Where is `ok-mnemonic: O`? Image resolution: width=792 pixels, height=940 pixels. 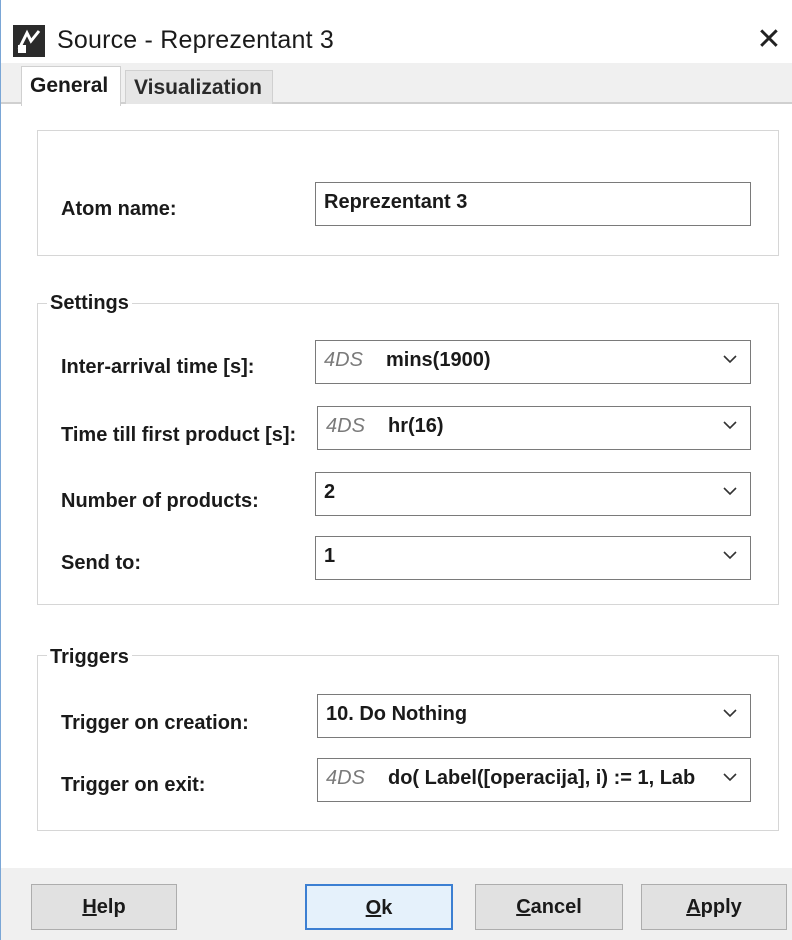
ok-mnemonic: O is located at coordinates (373, 908).